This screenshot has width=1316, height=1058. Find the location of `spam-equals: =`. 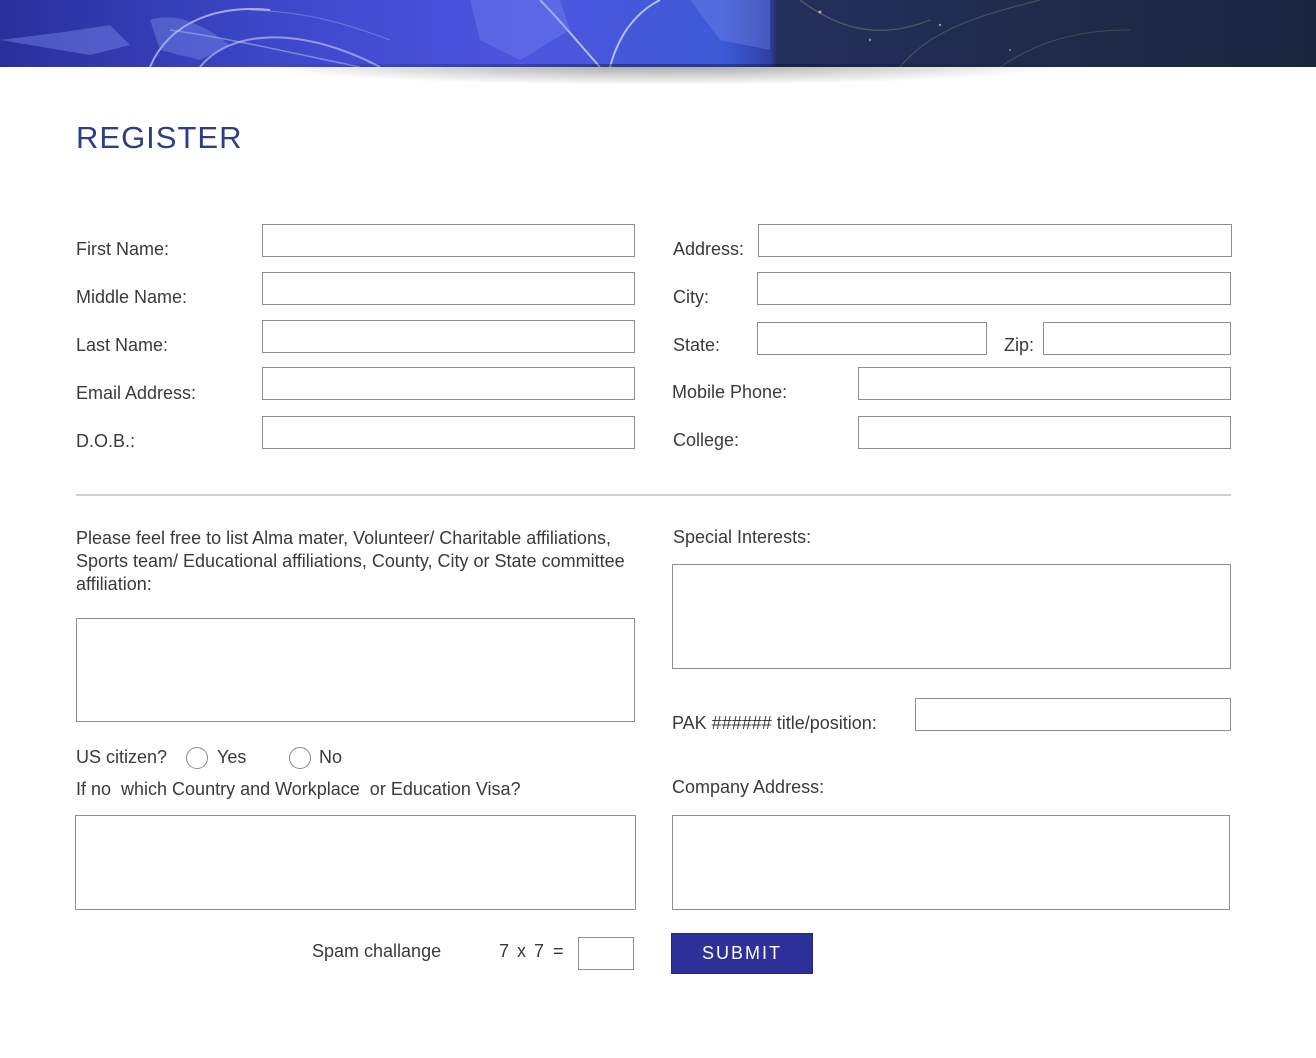

spam-equals: = is located at coordinates (558, 951).